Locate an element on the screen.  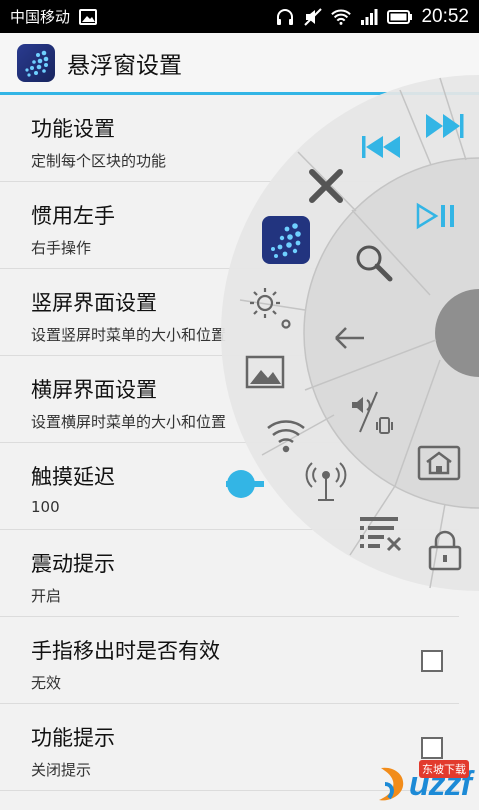
setting-portrait-ui: 竖屏界面设置 设置竖屏时菜单的大小和位置 is located at coordinates (229, 312).